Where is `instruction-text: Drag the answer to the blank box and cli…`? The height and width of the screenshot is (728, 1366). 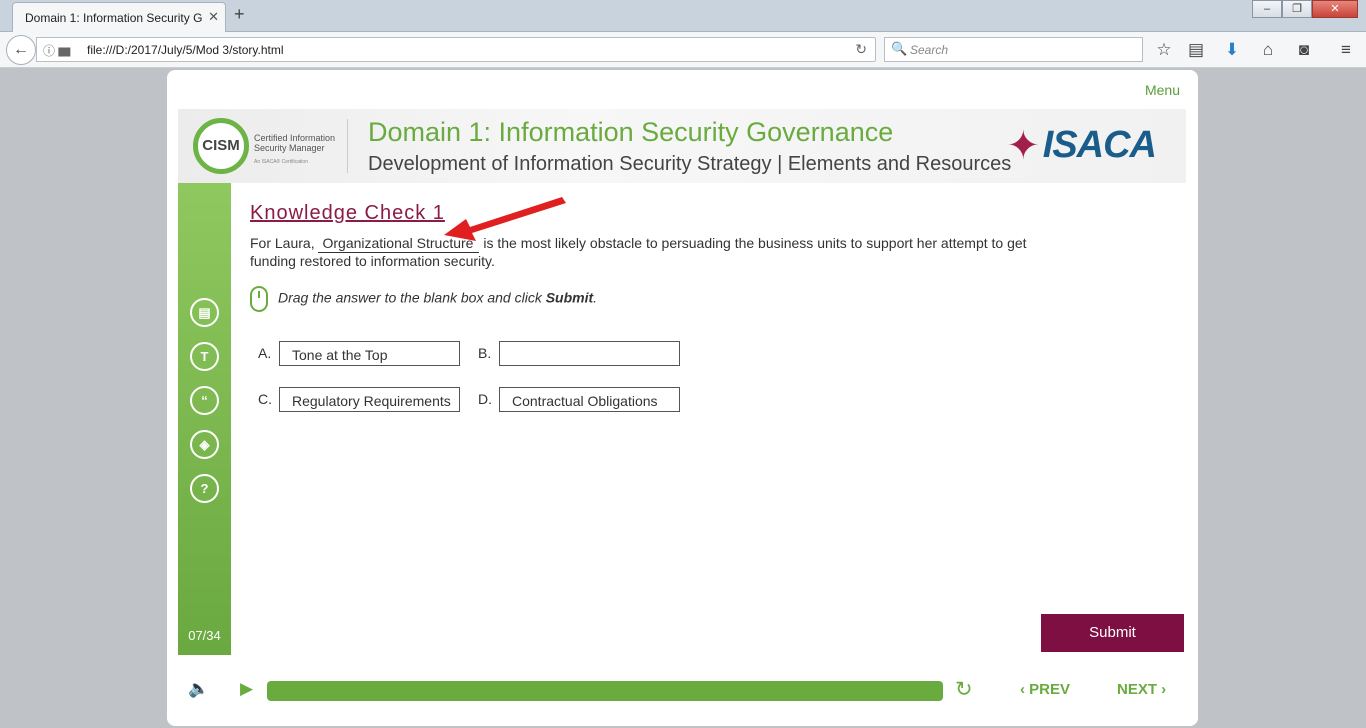 instruction-text: Drag the answer to the blank box and cli… is located at coordinates (410, 297).